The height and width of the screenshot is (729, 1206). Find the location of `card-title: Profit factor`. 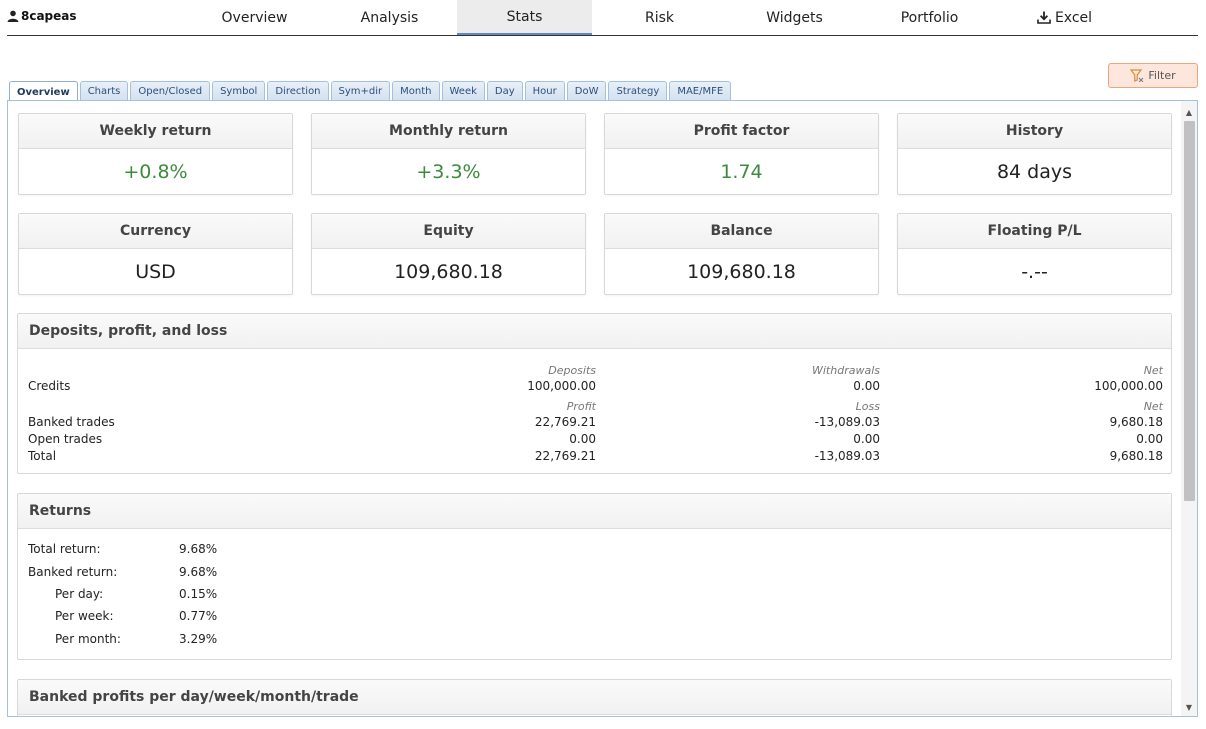

card-title: Profit factor is located at coordinates (741, 131).